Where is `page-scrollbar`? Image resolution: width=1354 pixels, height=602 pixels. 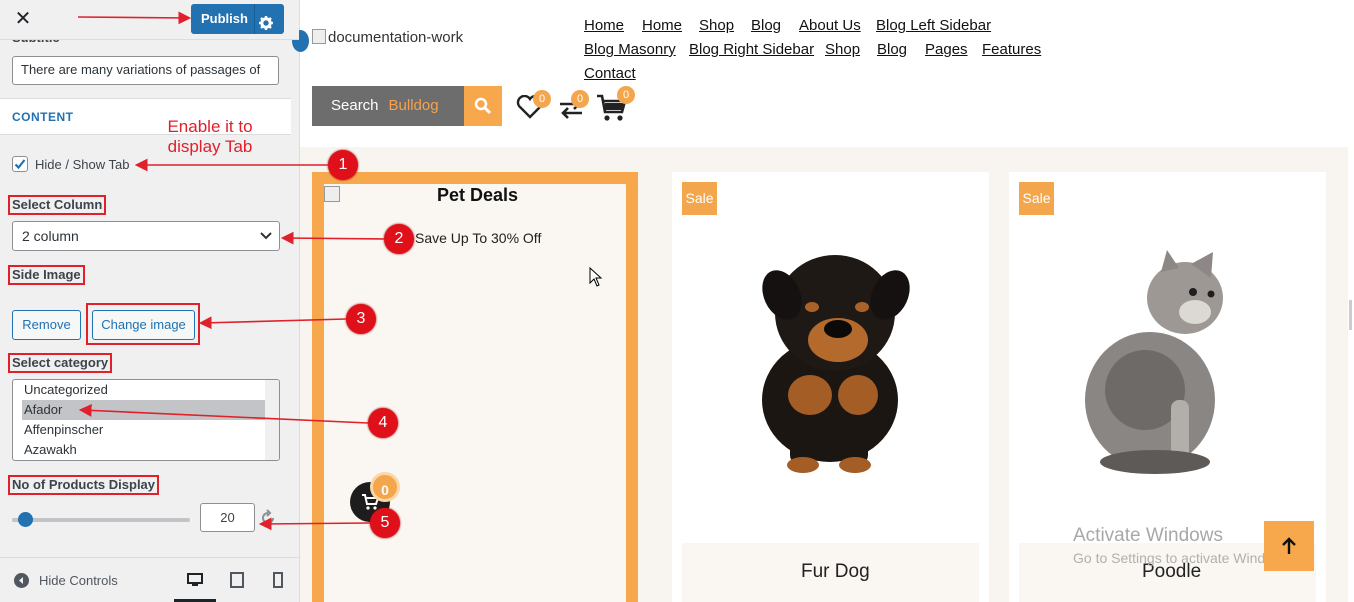 page-scrollbar is located at coordinates (1351, 301).